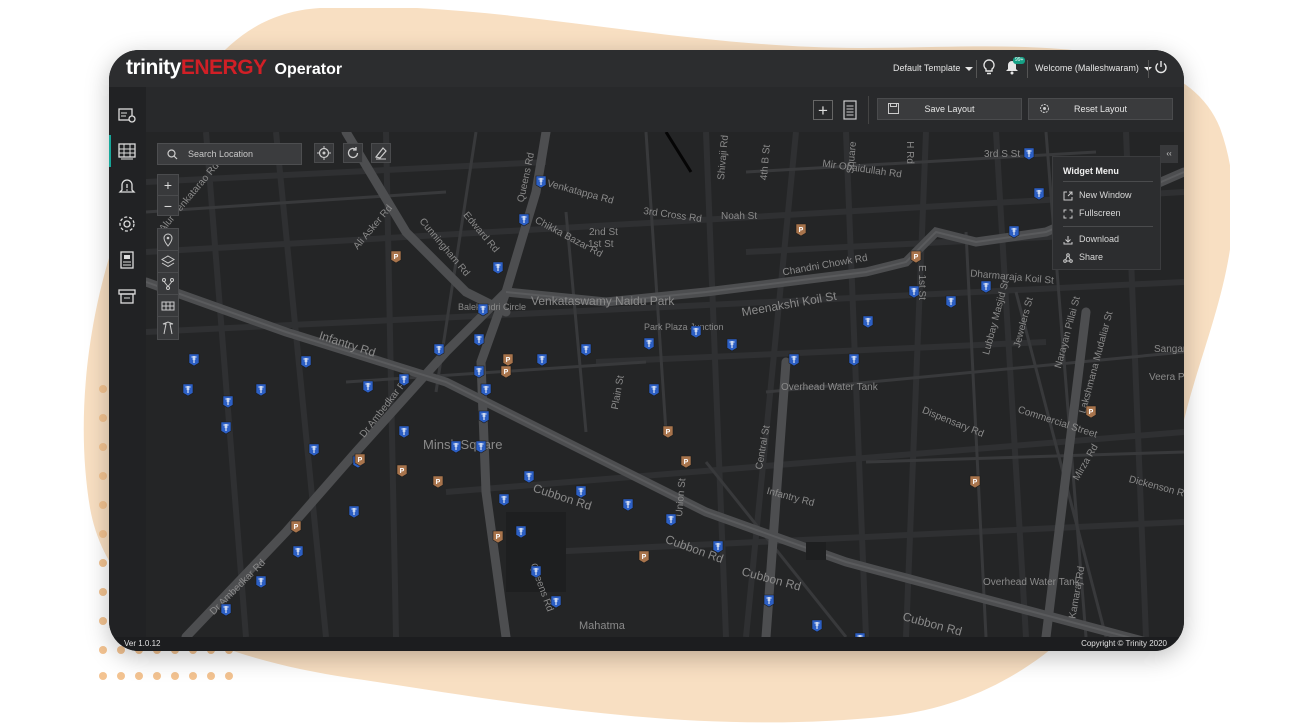 Image resolution: width=1292 pixels, height=723 pixels. I want to click on dashboard-settings-icon, so click(127, 115).